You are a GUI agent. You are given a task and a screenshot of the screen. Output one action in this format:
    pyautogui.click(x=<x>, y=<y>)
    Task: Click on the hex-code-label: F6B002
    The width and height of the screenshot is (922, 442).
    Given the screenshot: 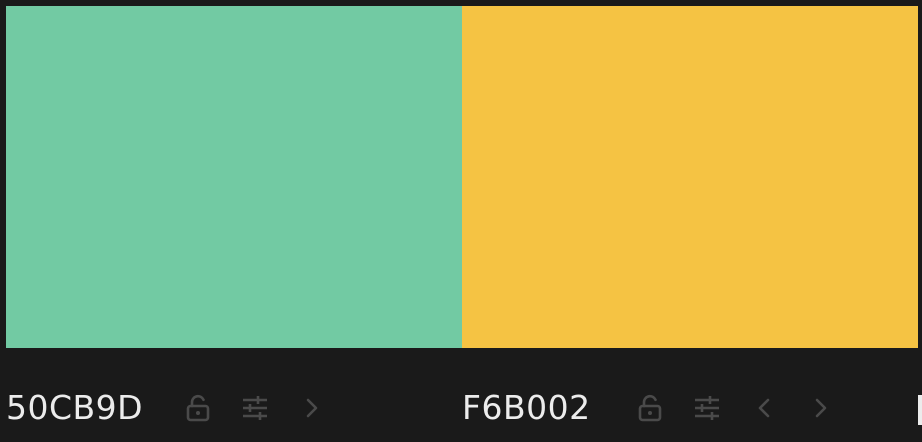 What is the action you would take?
    pyautogui.click(x=533, y=408)
    